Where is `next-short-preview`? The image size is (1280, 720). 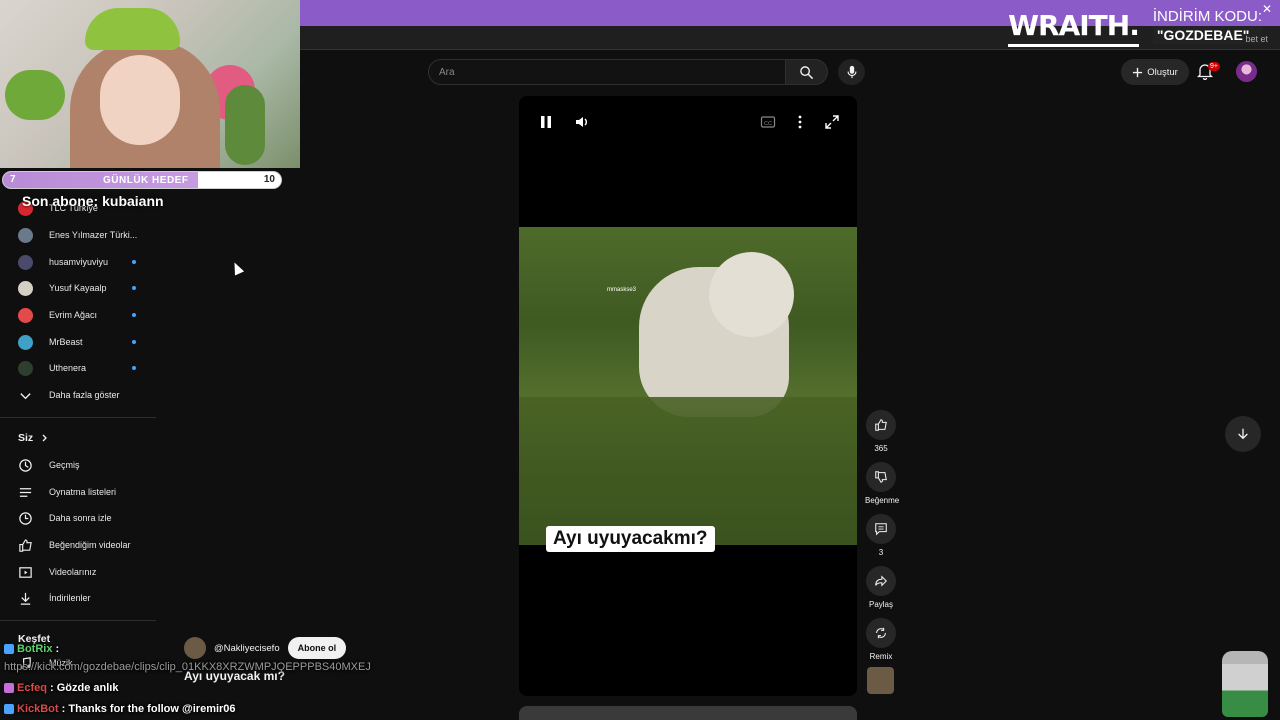
next-short-preview is located at coordinates (688, 713).